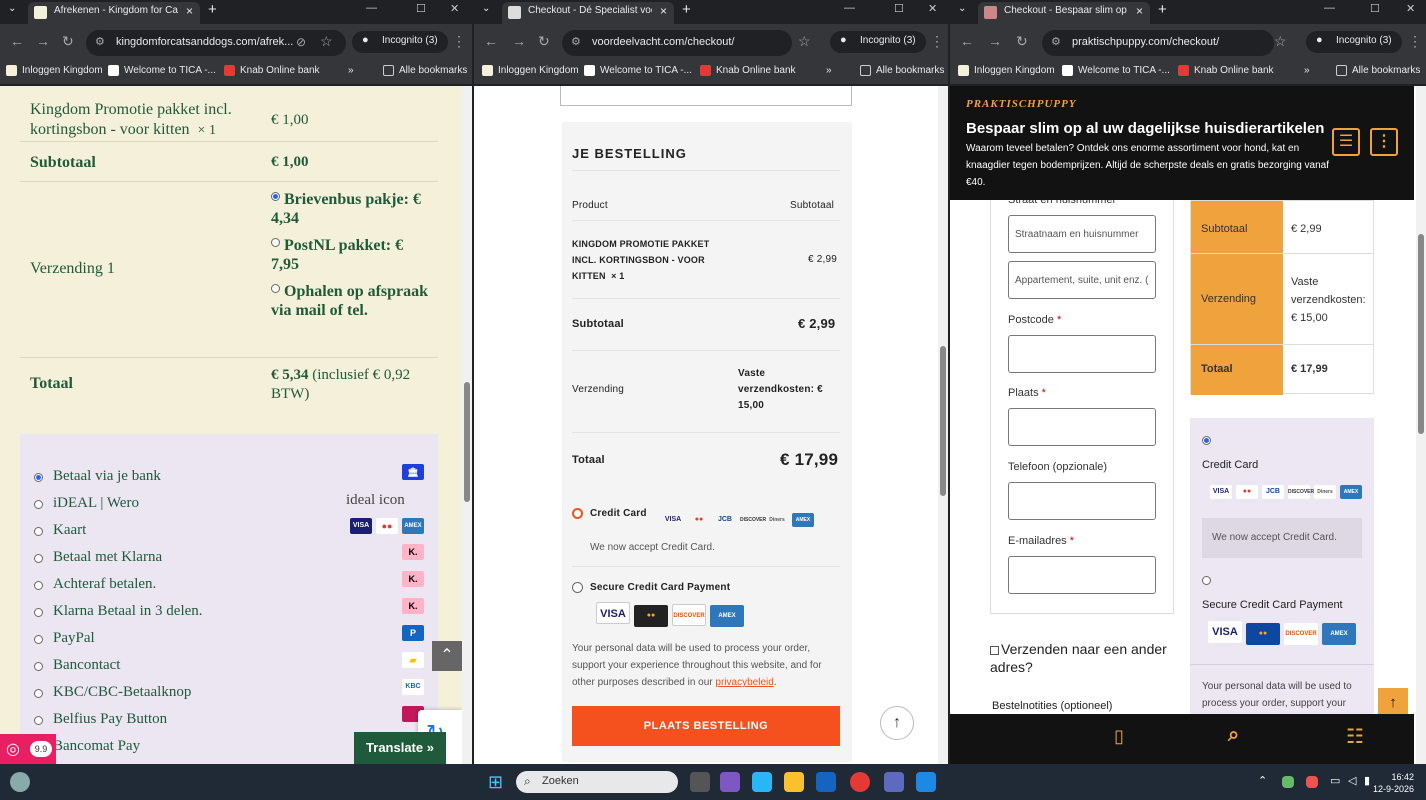 Image resolution: width=1426 pixels, height=800 pixels. What do you see at coordinates (1384, 142) in the screenshot?
I see `more-menu-icon: ⋮` at bounding box center [1384, 142].